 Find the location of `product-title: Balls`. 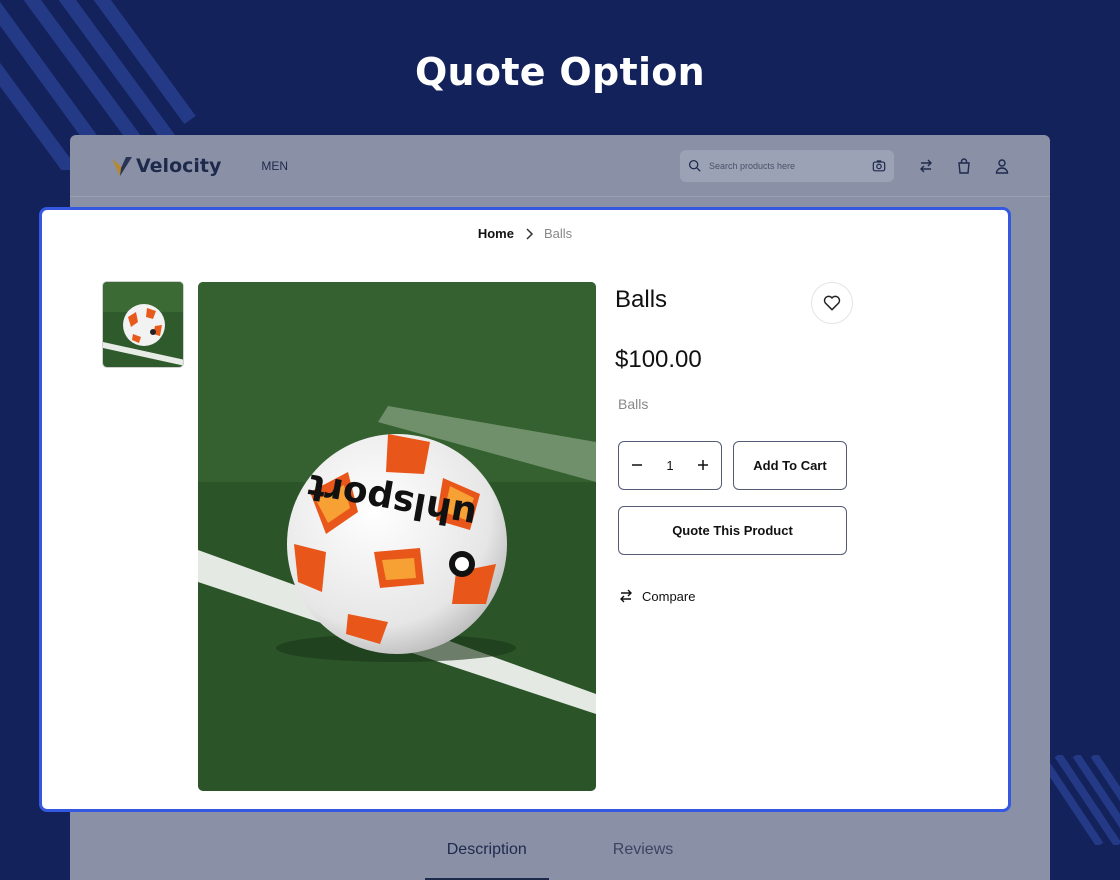

product-title: Balls is located at coordinates (641, 299).